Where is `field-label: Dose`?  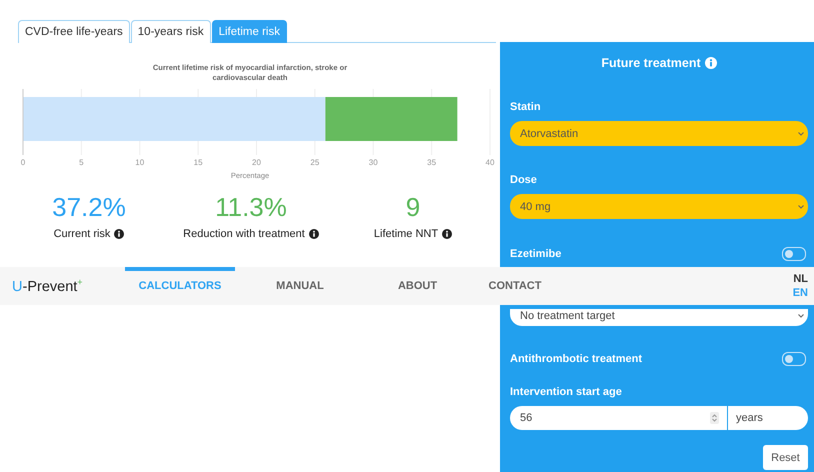 field-label: Dose is located at coordinates (524, 180).